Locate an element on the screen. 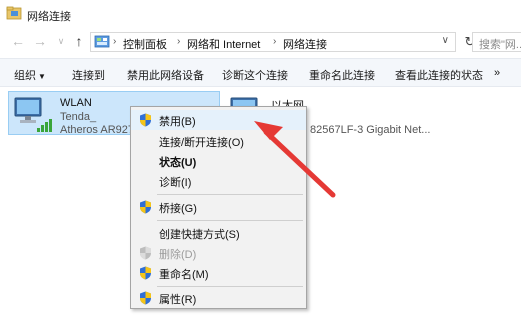 Image resolution: width=521 pixels, height=318 pixels. menu-item-label: 诊断(I) is located at coordinates (175, 183).